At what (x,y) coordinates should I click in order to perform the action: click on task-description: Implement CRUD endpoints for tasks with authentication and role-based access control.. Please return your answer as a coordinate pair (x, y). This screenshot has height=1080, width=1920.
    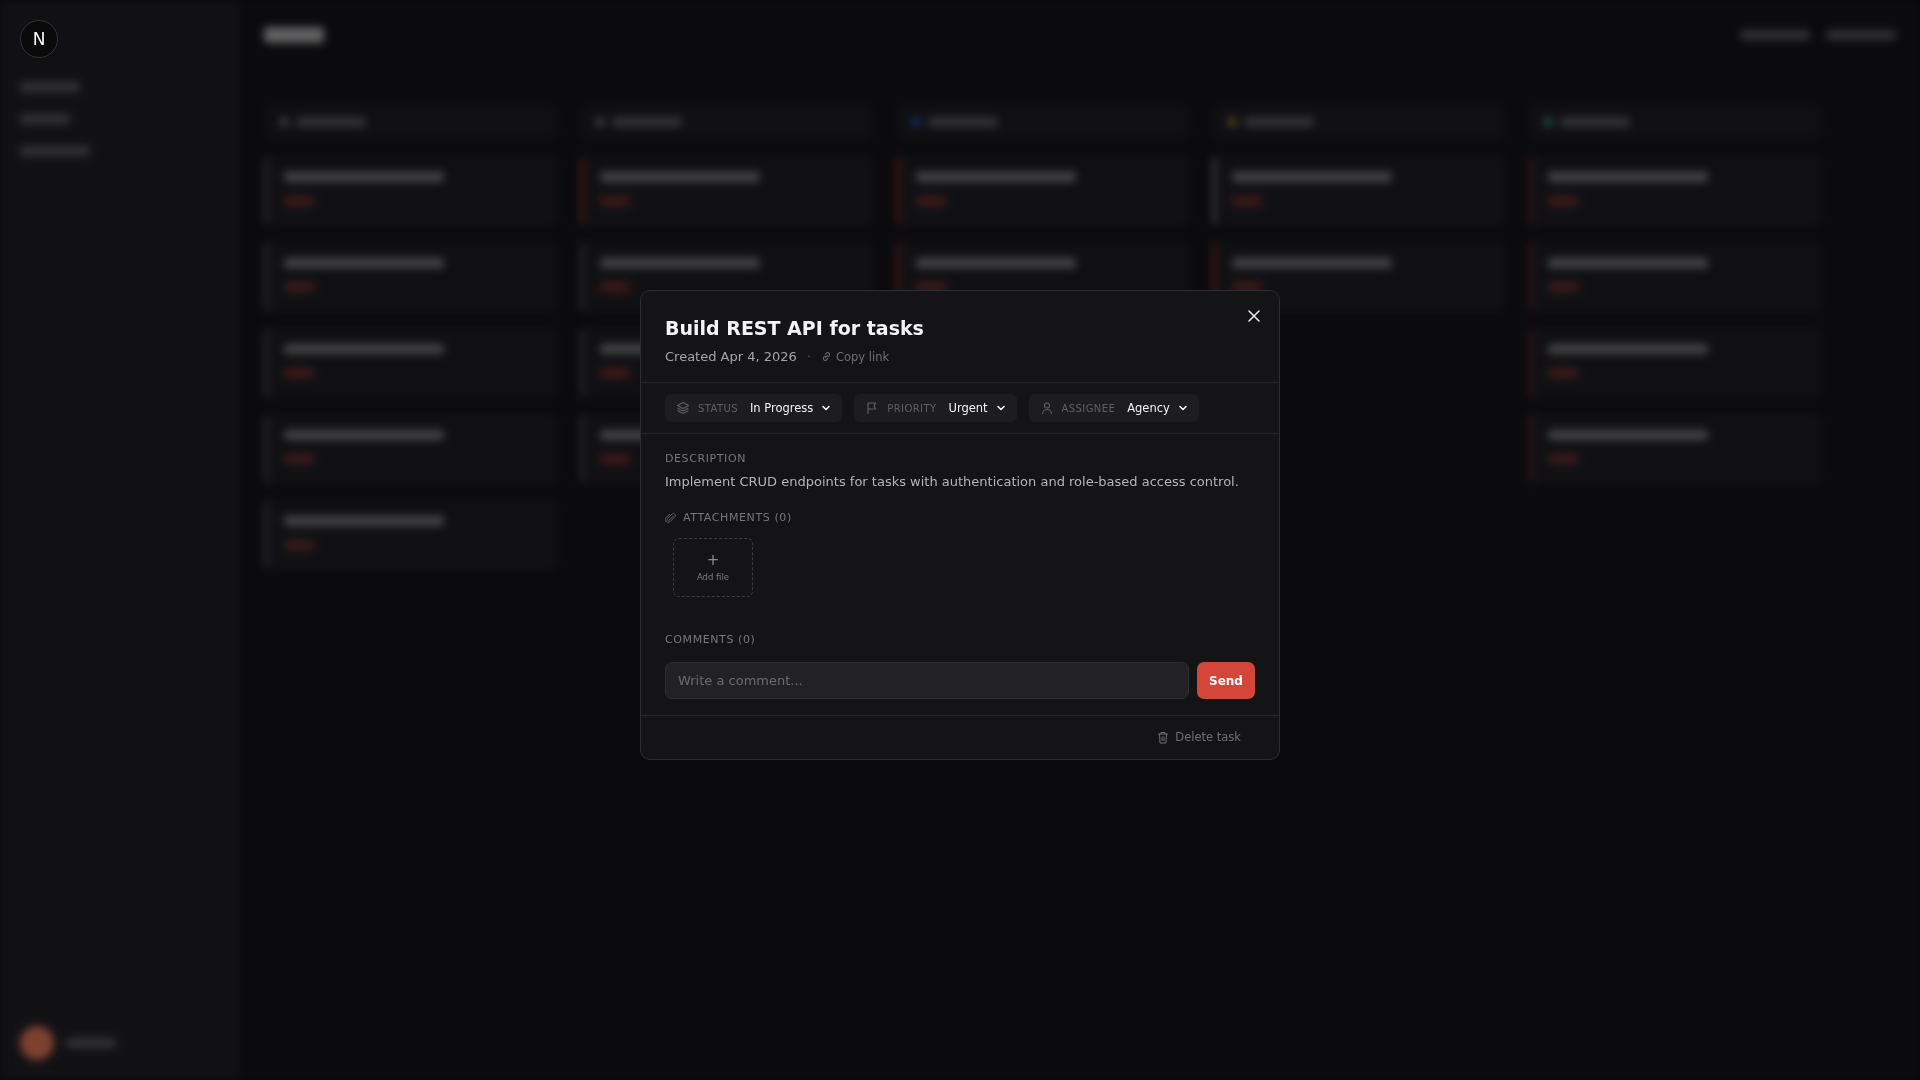
    Looking at the image, I should click on (952, 481).